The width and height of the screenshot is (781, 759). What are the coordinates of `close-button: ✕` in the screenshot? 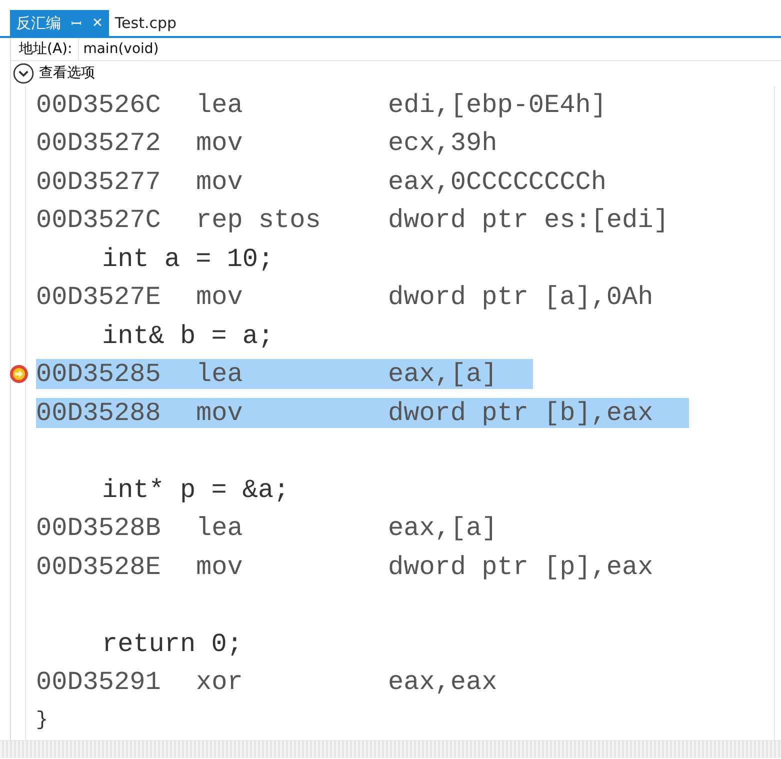 It's located at (97, 23).